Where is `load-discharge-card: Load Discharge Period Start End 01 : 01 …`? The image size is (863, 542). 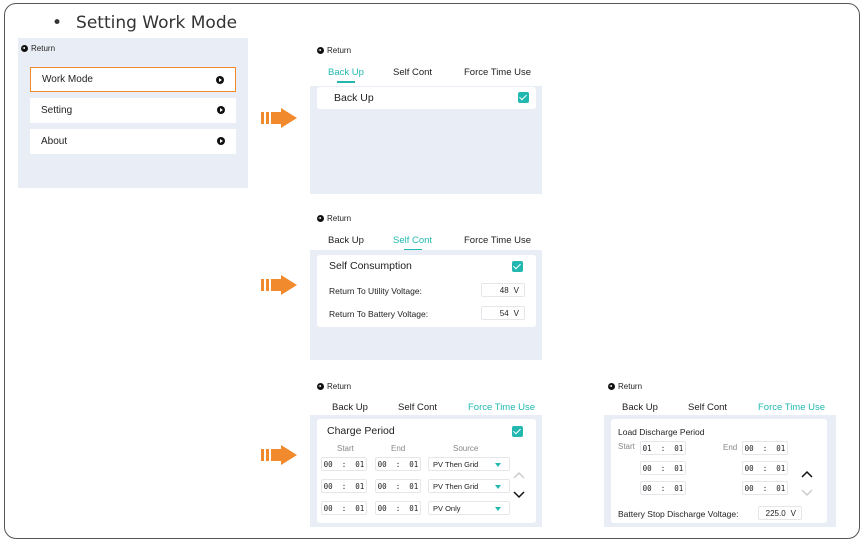 load-discharge-card: Load Discharge Period Start End 01 : 01 … is located at coordinates (719, 471).